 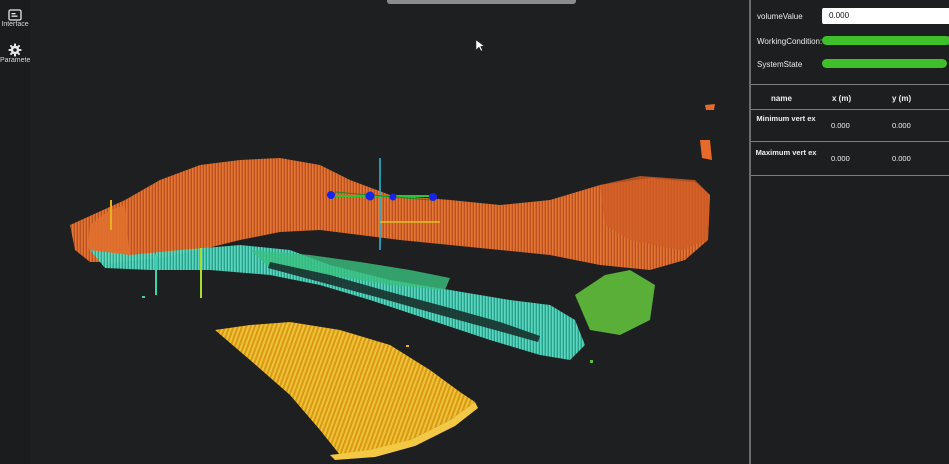 What do you see at coordinates (786, 152) in the screenshot?
I see `row-name: Maximum vert ex` at bounding box center [786, 152].